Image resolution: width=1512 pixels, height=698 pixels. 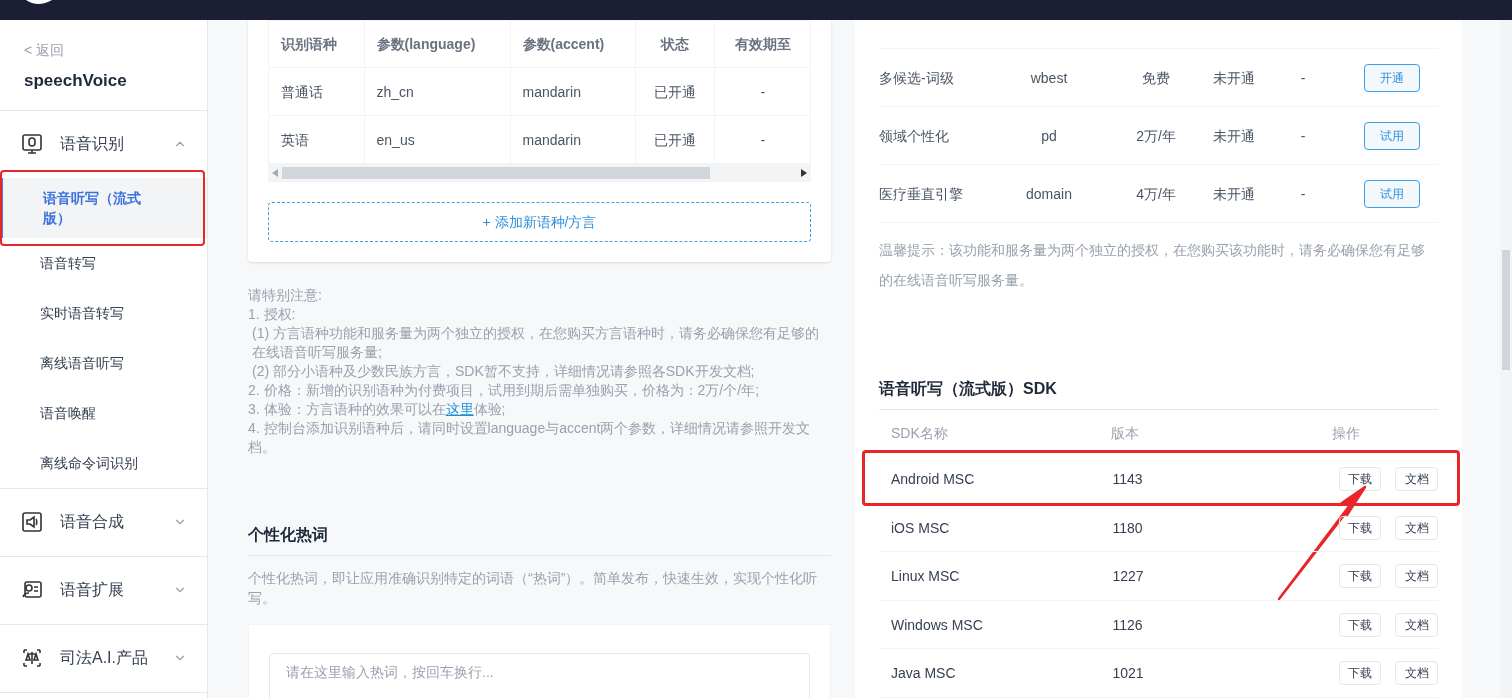 I want to click on scale-icon, so click(x=32, y=658).